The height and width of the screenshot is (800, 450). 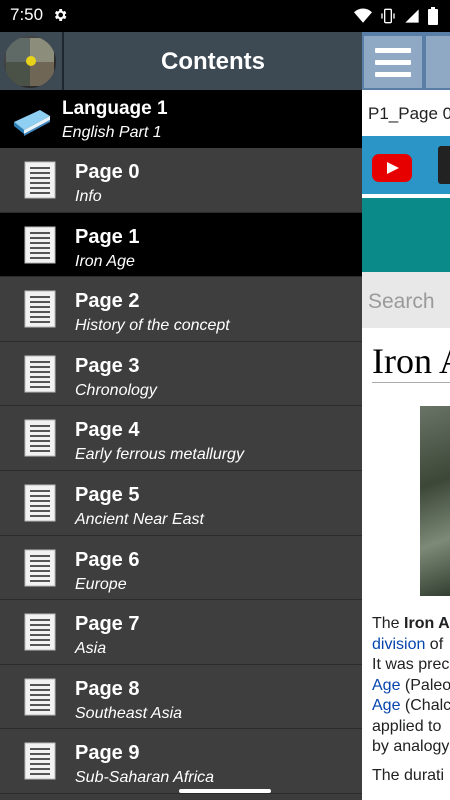 I want to click on youtube-icon, so click(x=392, y=168).